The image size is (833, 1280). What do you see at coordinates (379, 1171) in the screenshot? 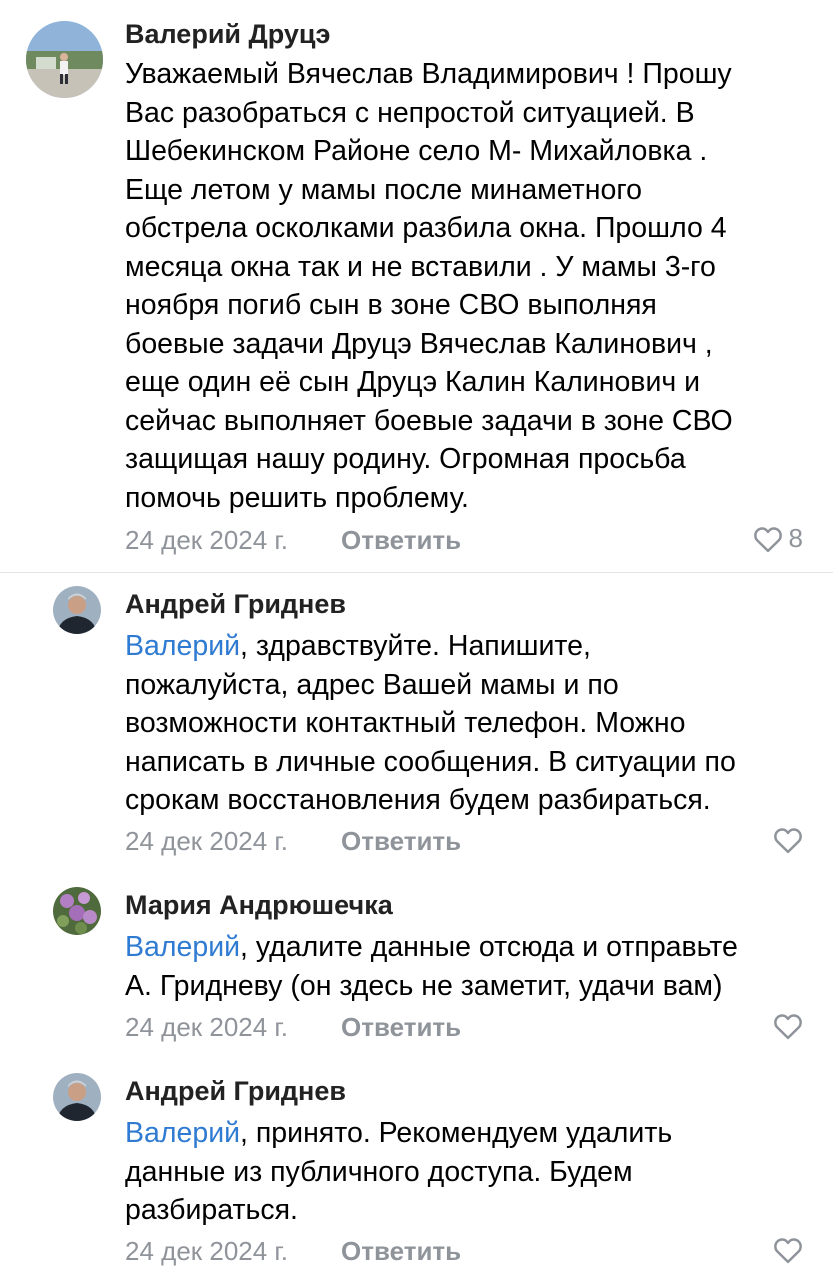
I see `comment-text-line: данные из публичного доступа. Будем` at bounding box center [379, 1171].